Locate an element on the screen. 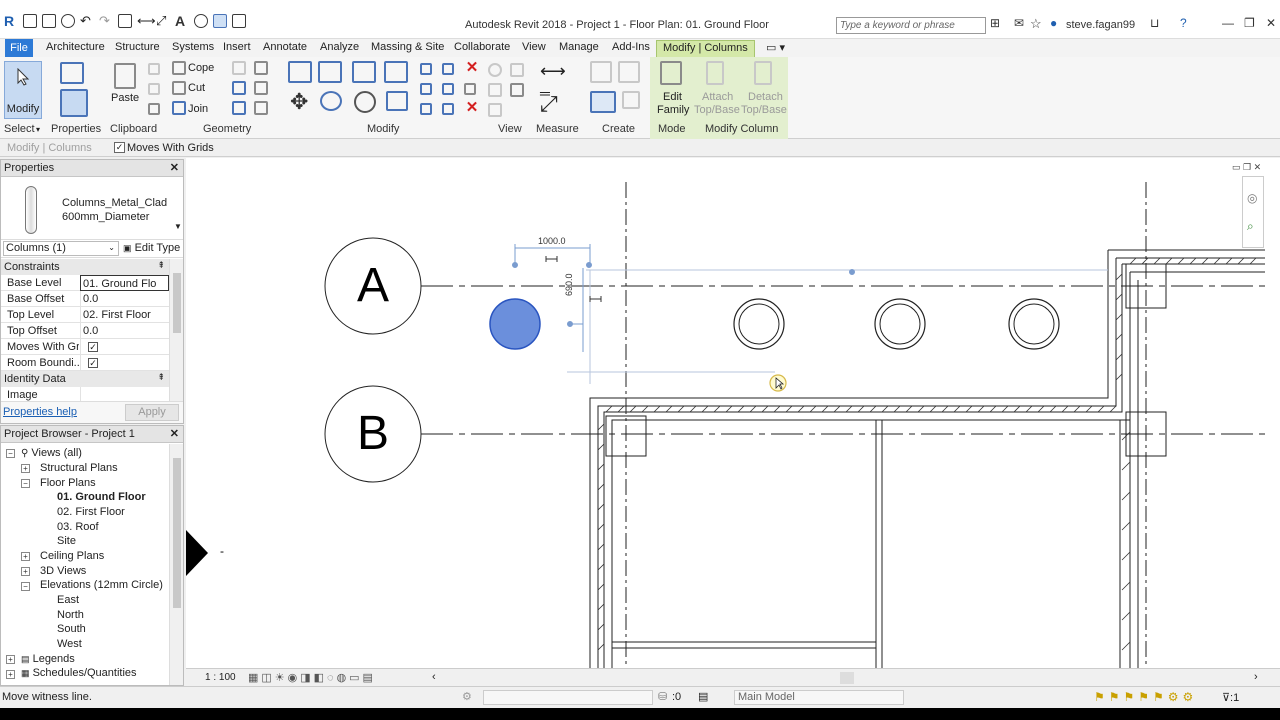 The image size is (1280, 720). view-window-controls: ▭ ❐ ✕ is located at coordinates (1246, 167).